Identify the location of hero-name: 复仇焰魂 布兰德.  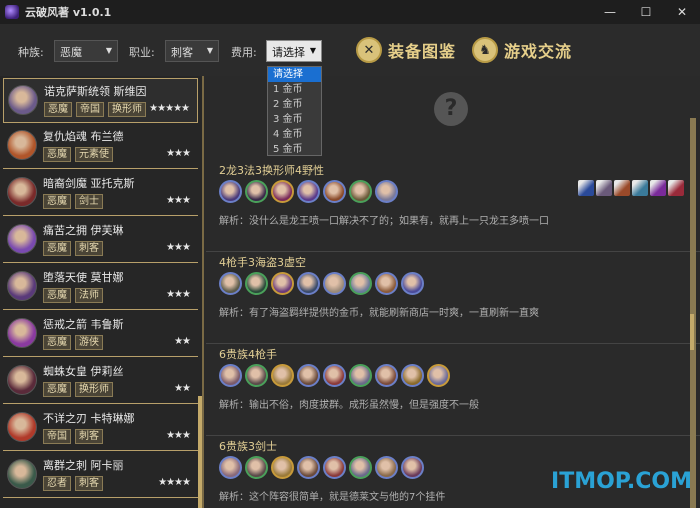
(83, 136).